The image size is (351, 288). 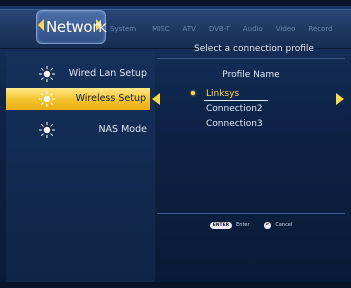 What do you see at coordinates (110, 98) in the screenshot?
I see `sidebar-item-label: Wireless Setup` at bounding box center [110, 98].